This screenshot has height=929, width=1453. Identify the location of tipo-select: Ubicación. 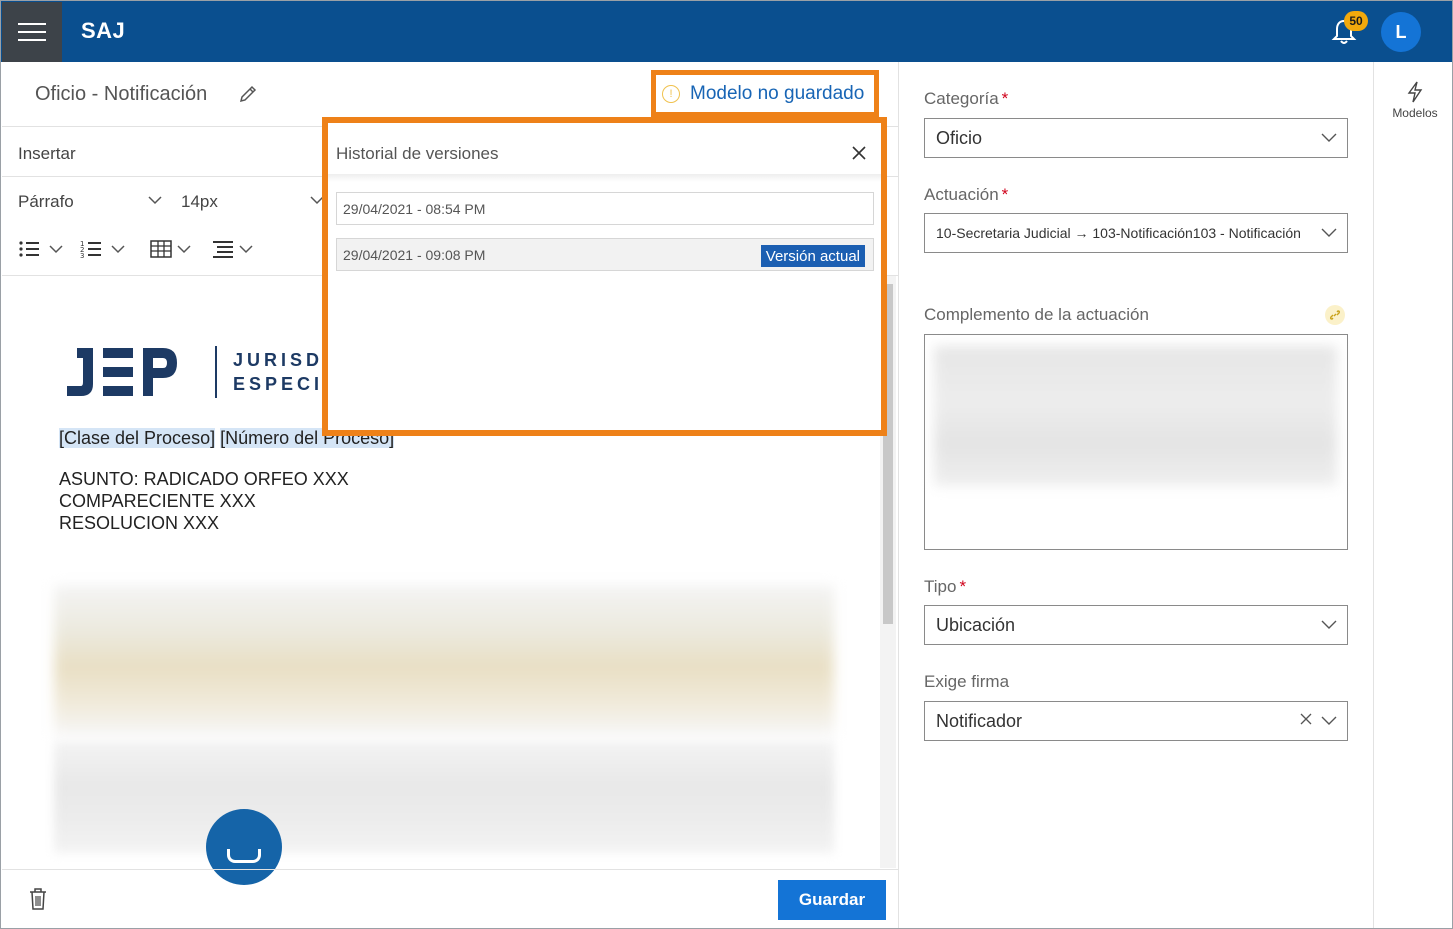
(1136, 625).